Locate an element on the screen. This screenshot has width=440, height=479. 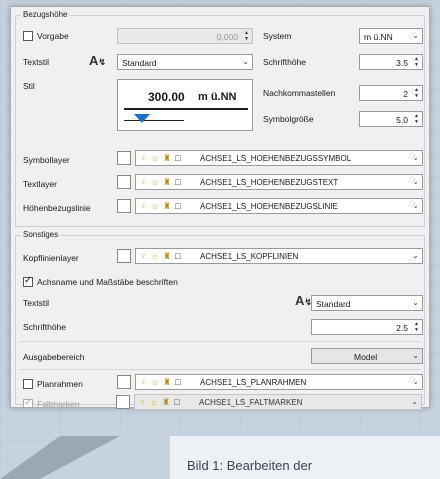
textstil2-label: Textstil is located at coordinates (36, 303).